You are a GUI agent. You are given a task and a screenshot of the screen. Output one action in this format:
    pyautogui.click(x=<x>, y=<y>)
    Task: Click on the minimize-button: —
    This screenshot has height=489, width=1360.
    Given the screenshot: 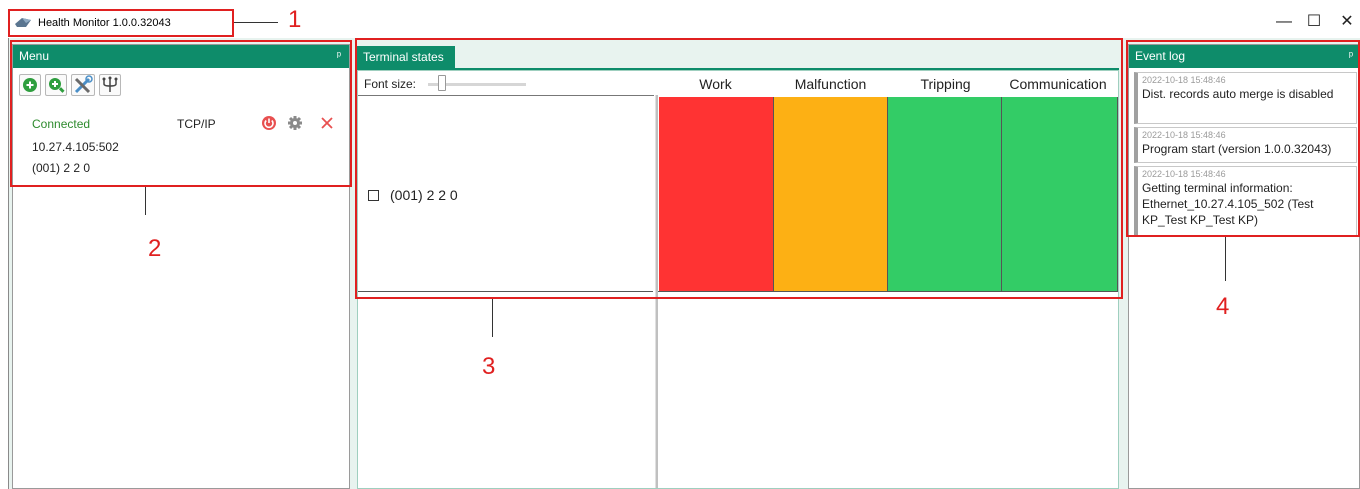 What is the action you would take?
    pyautogui.click(x=1284, y=22)
    